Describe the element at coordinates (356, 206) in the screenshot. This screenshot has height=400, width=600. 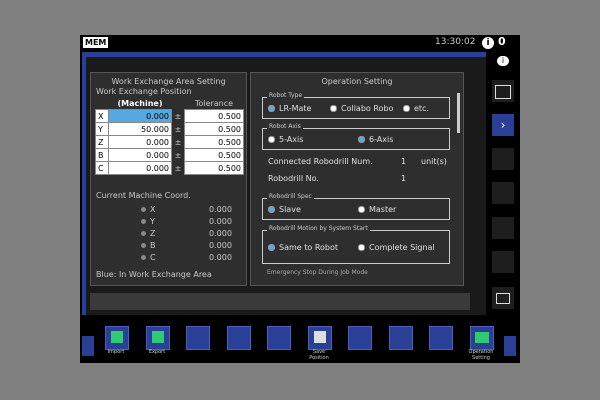
I see `robodrill-spec-group: Robodrill Spec Slave Master` at that location.